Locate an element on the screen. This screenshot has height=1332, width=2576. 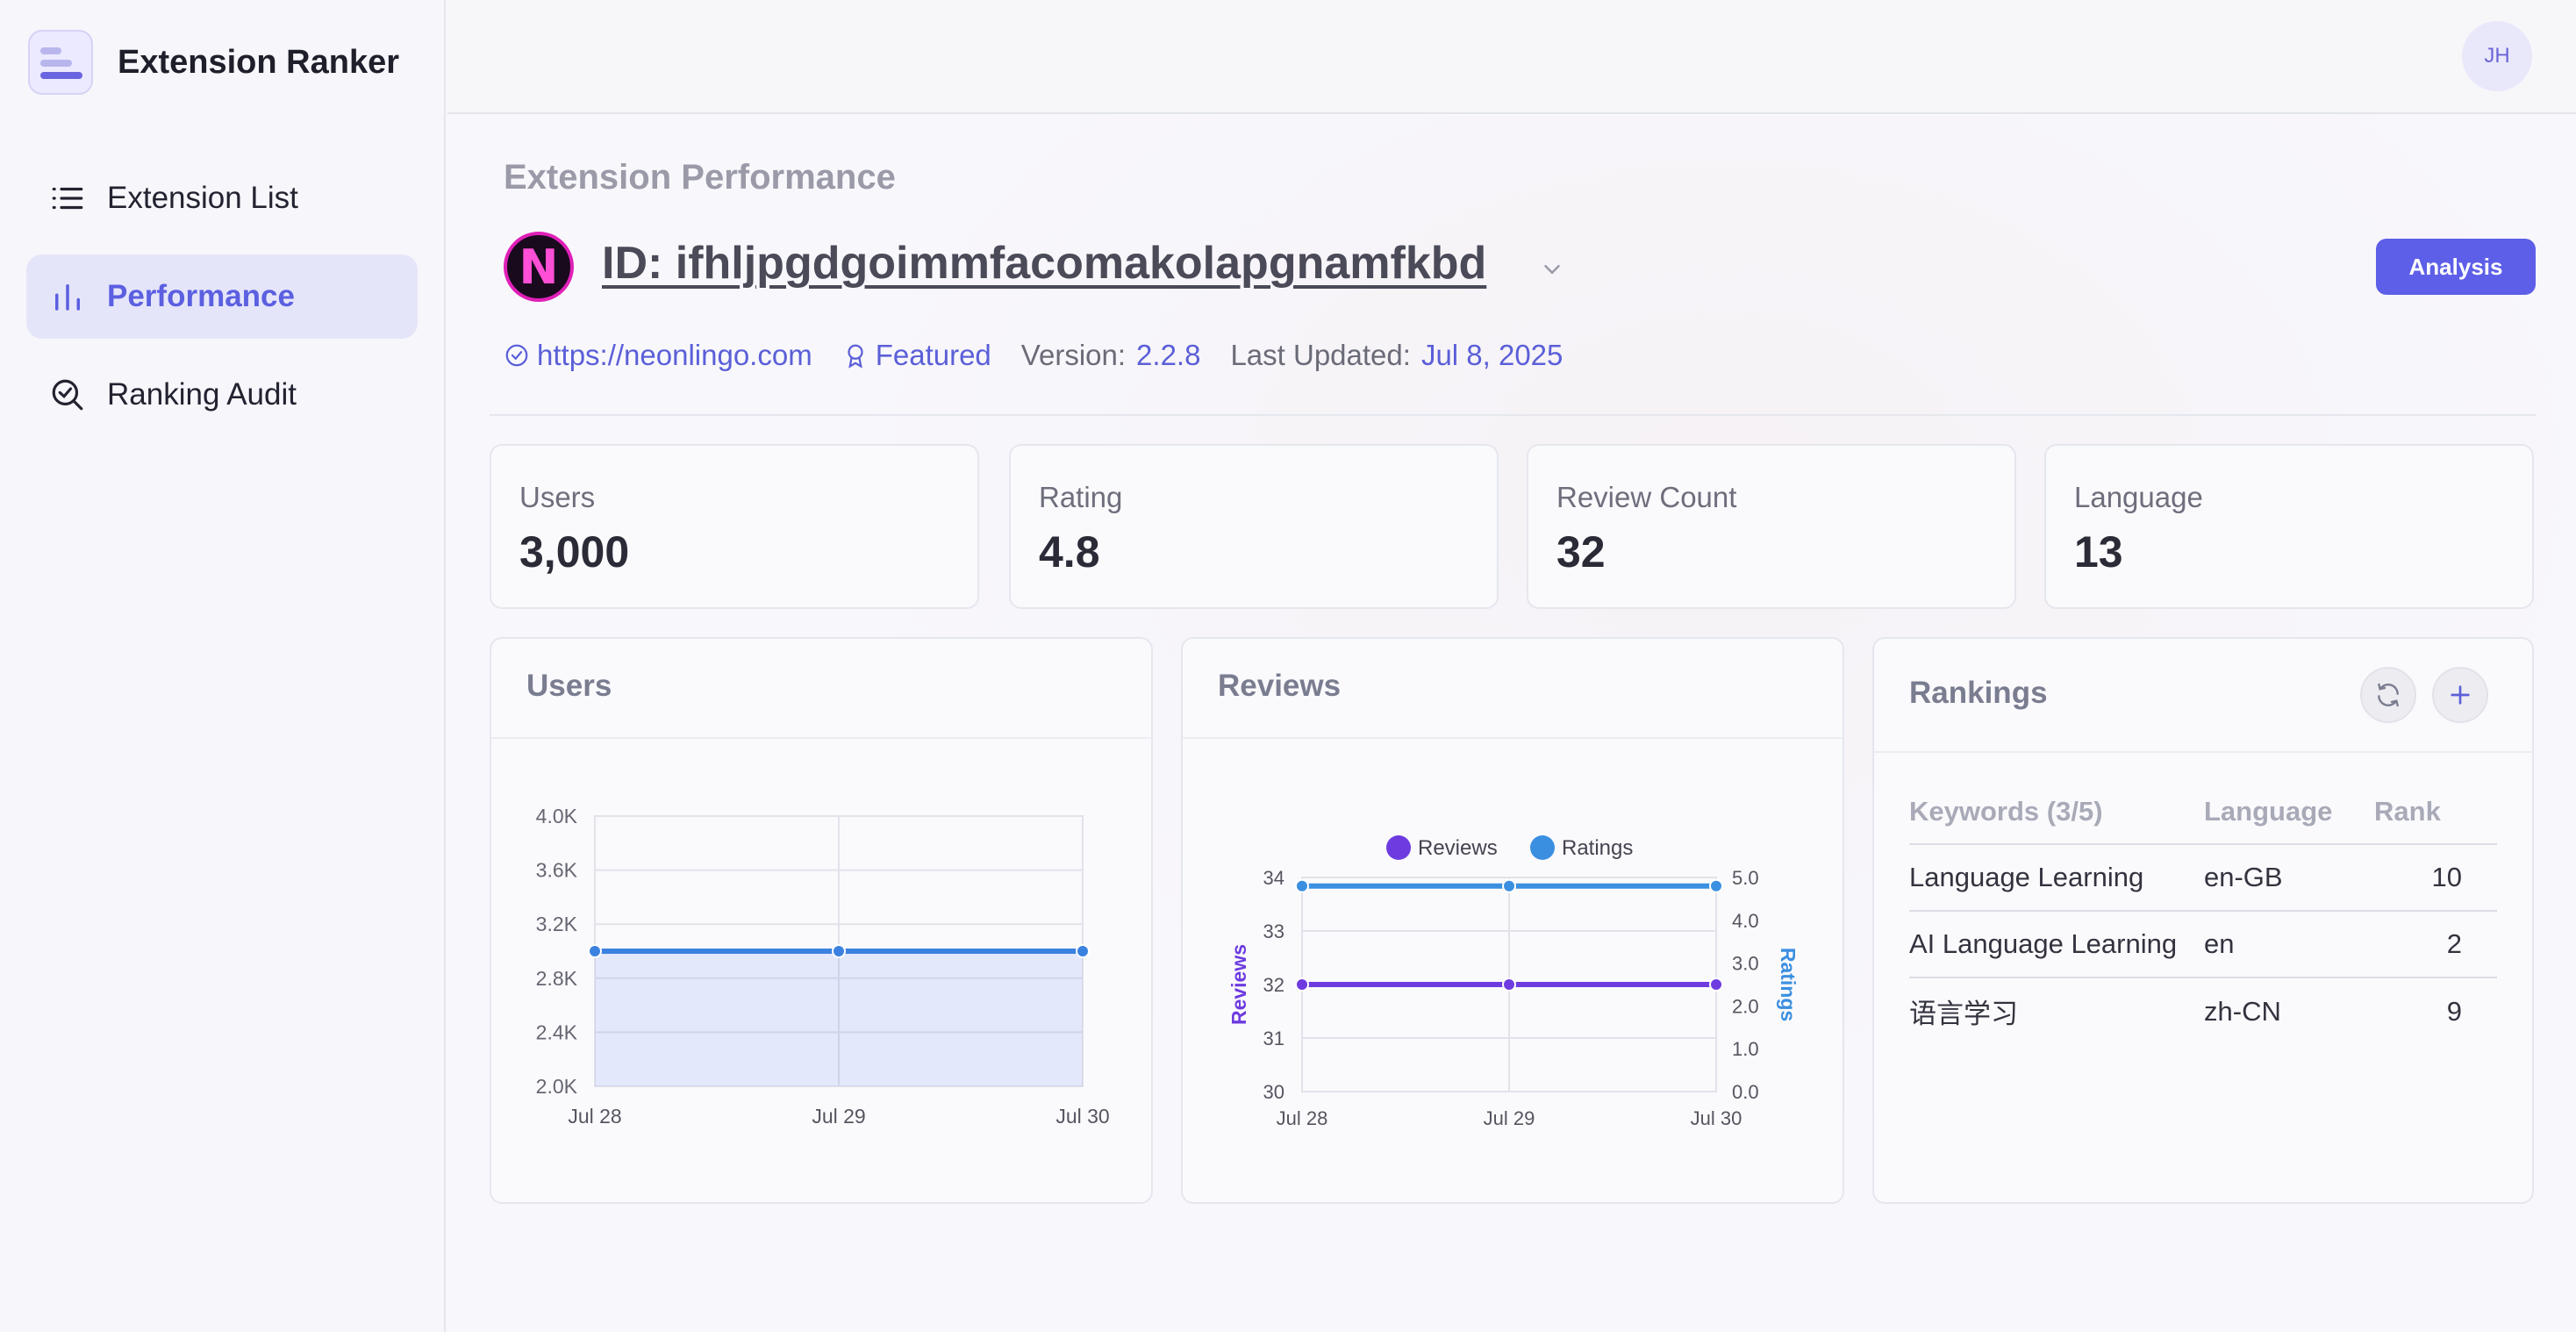
rank-cell: 10 is located at coordinates (2435, 878).